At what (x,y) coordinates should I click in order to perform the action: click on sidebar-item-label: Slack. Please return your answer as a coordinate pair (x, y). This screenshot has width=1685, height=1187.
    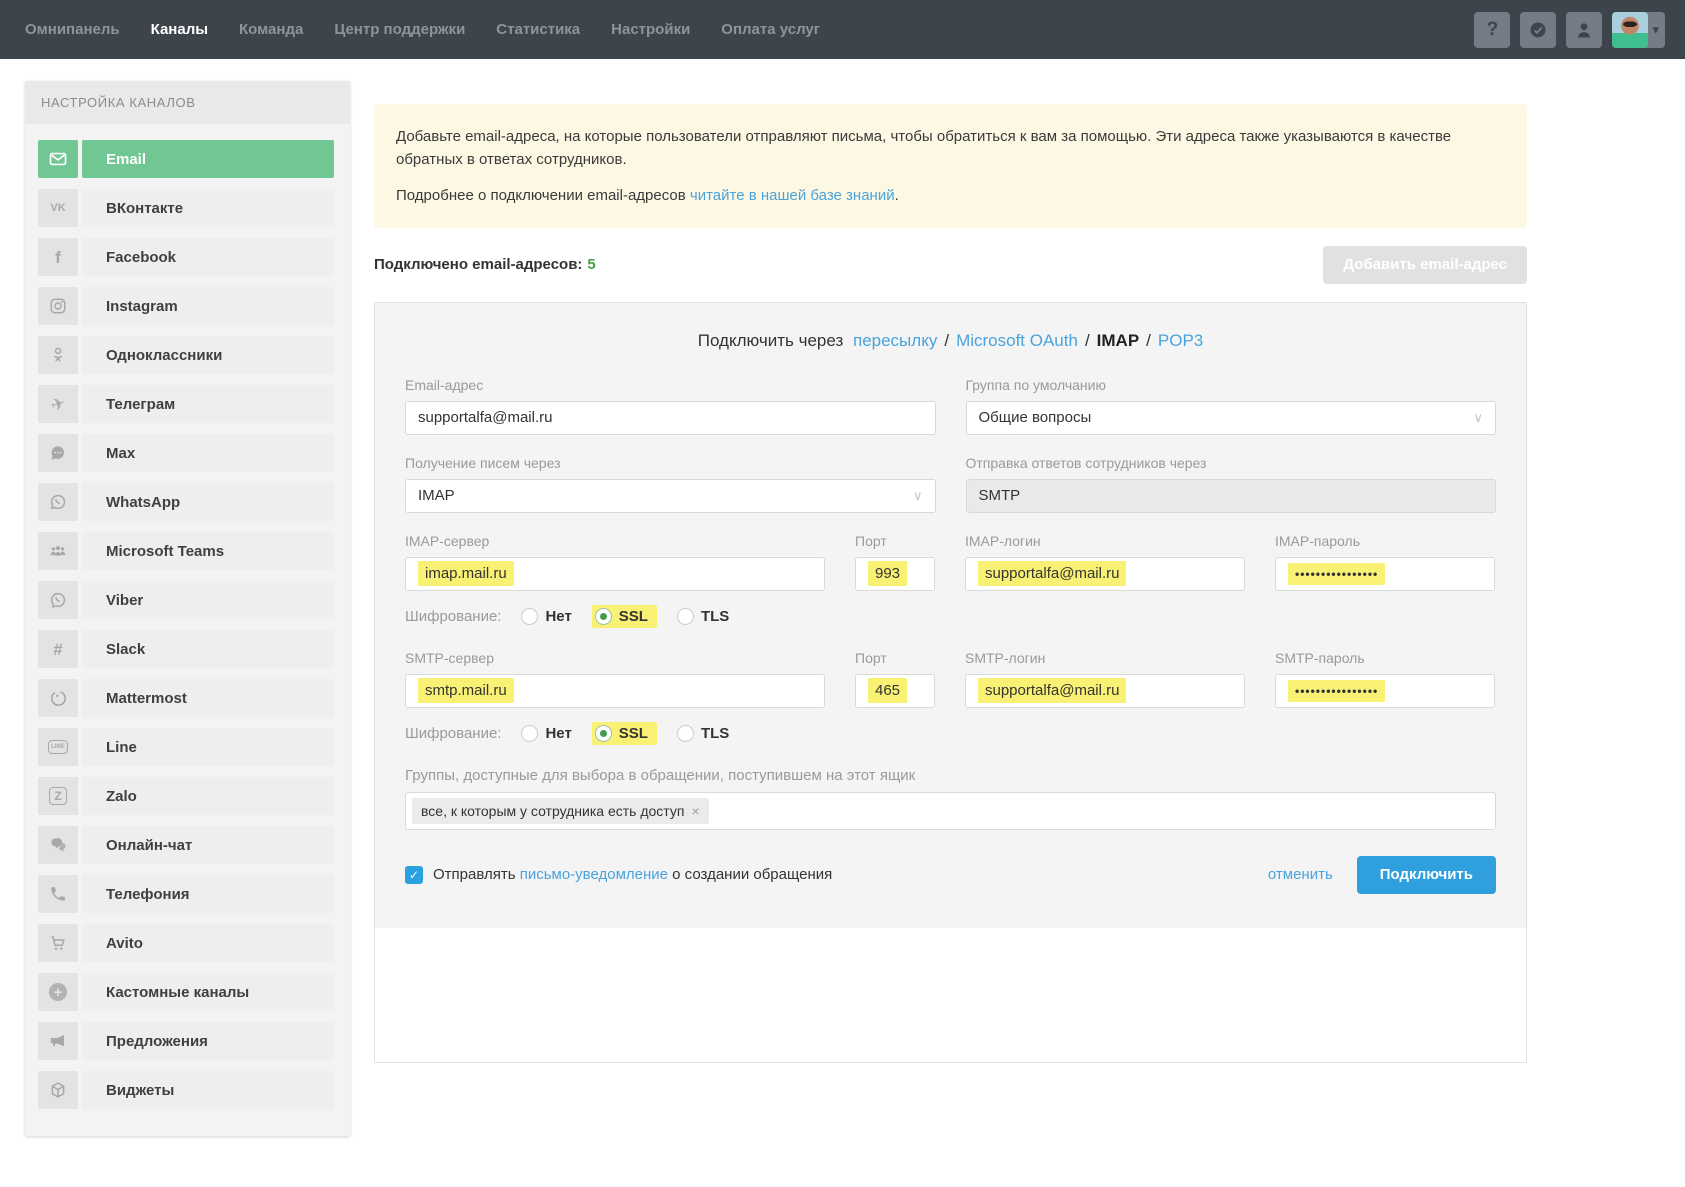
    Looking at the image, I should click on (208, 649).